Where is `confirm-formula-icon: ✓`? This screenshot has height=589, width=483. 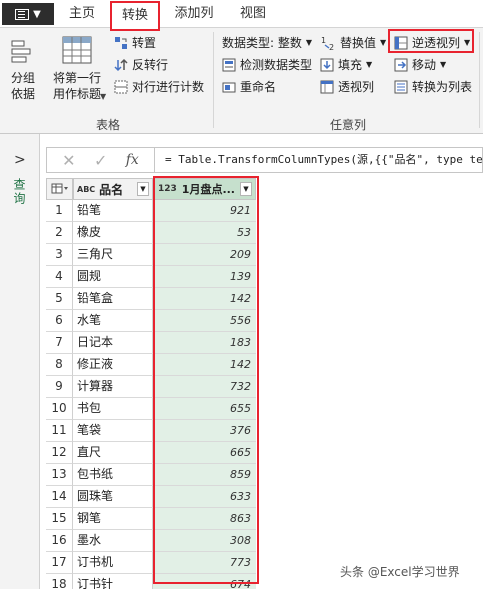
confirm-formula-icon: ✓ is located at coordinates (100, 160).